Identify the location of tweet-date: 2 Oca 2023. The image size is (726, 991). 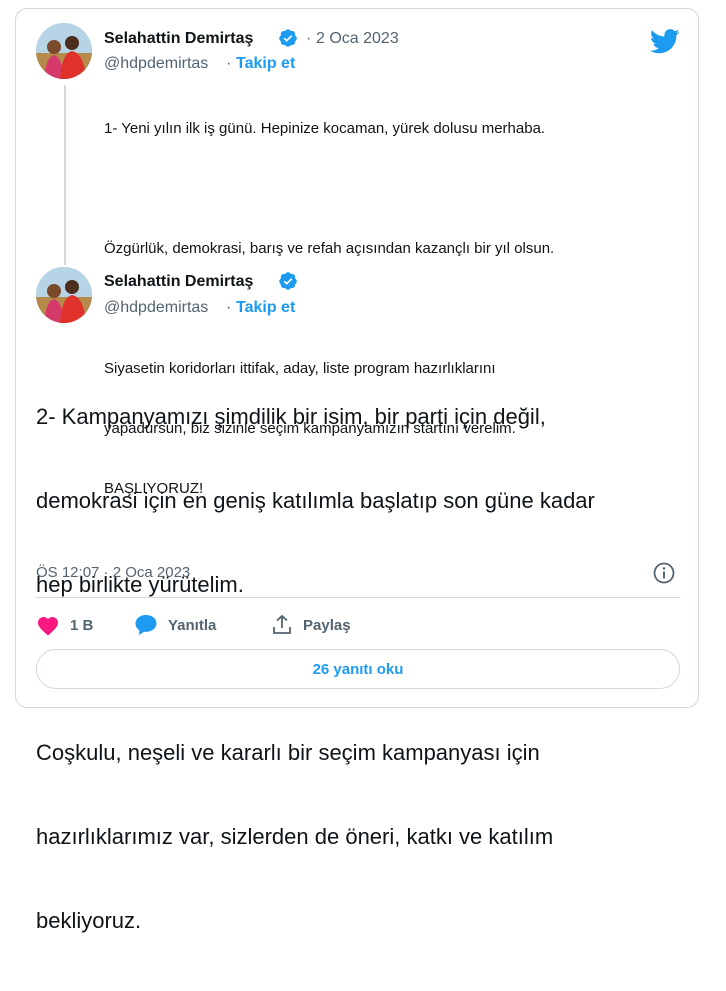
(357, 39).